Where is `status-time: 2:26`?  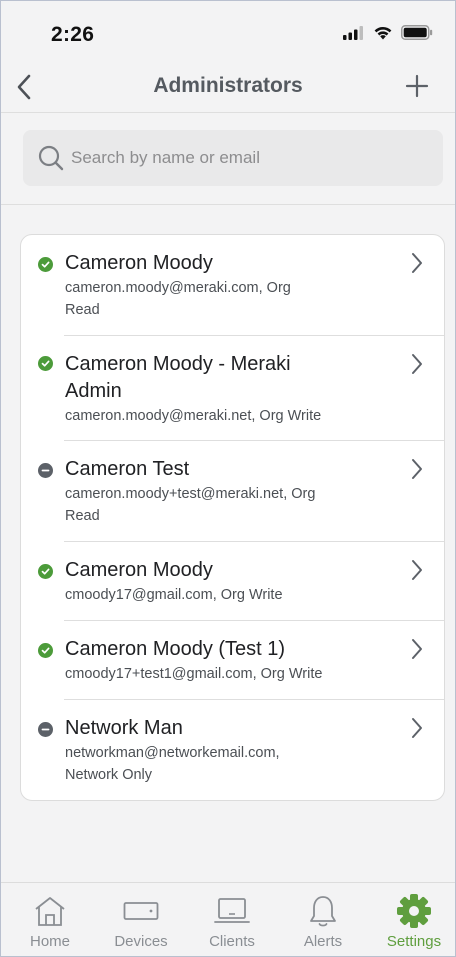 status-time: 2:26 is located at coordinates (73, 34).